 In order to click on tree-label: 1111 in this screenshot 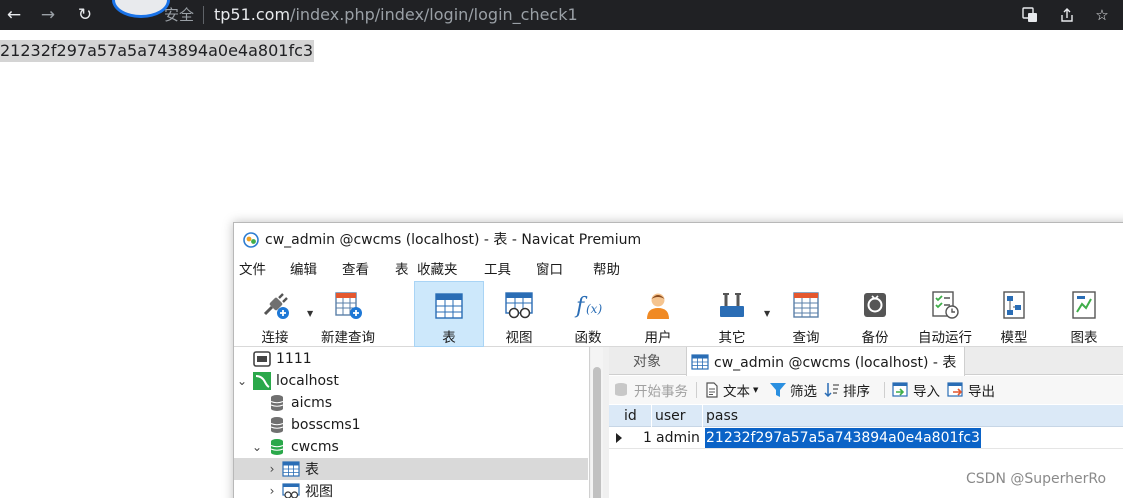, I will do `click(294, 359)`.